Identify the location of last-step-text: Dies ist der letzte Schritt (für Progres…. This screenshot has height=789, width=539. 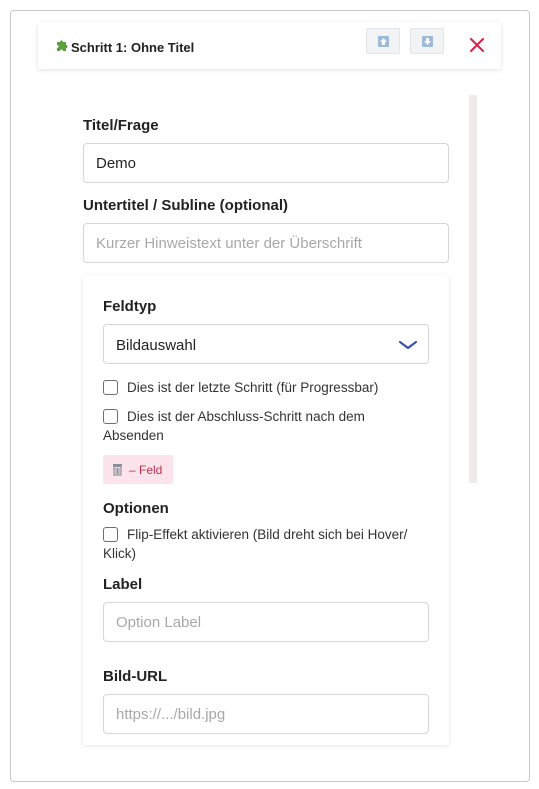
(253, 387).